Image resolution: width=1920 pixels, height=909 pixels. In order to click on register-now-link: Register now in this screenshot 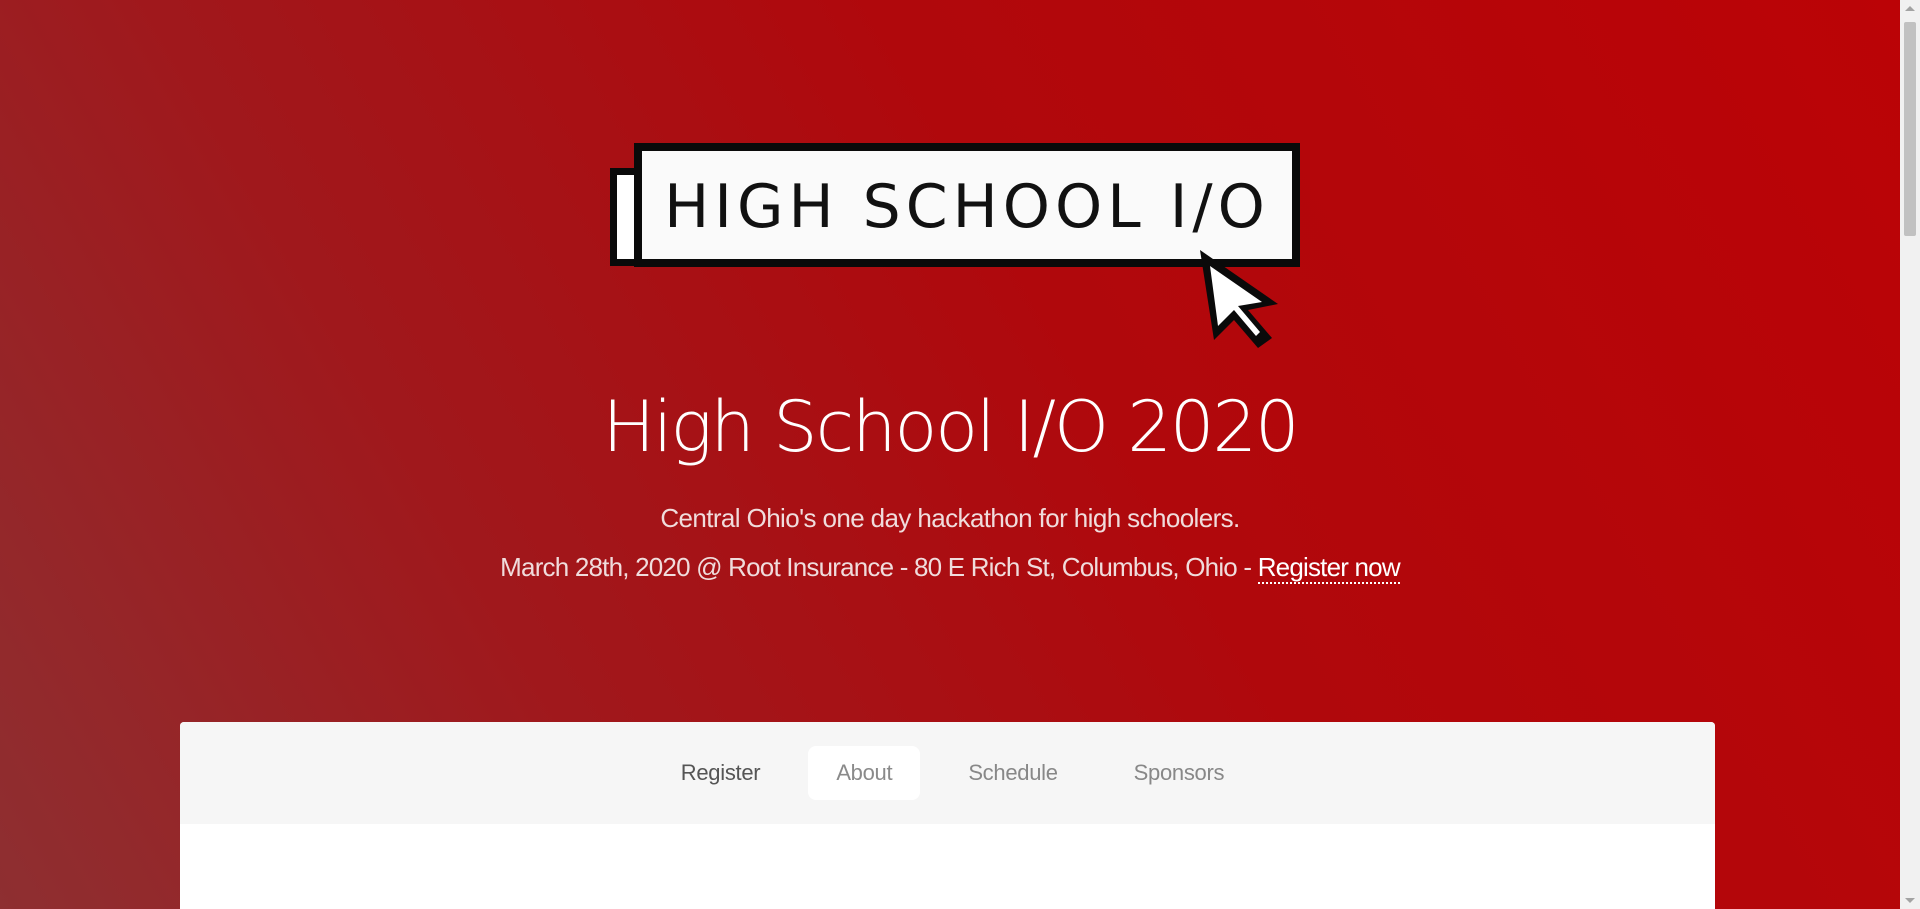, I will do `click(1329, 568)`.